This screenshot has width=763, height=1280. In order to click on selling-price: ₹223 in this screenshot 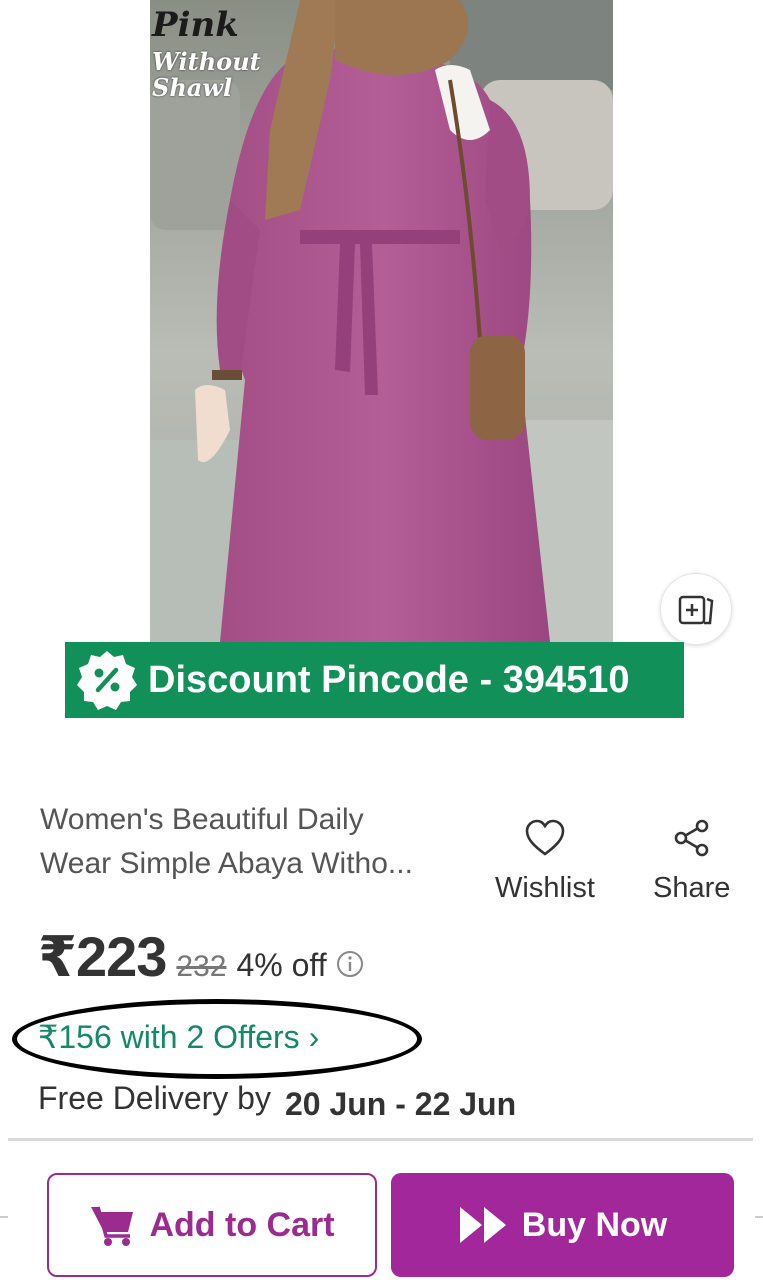, I will do `click(102, 956)`.